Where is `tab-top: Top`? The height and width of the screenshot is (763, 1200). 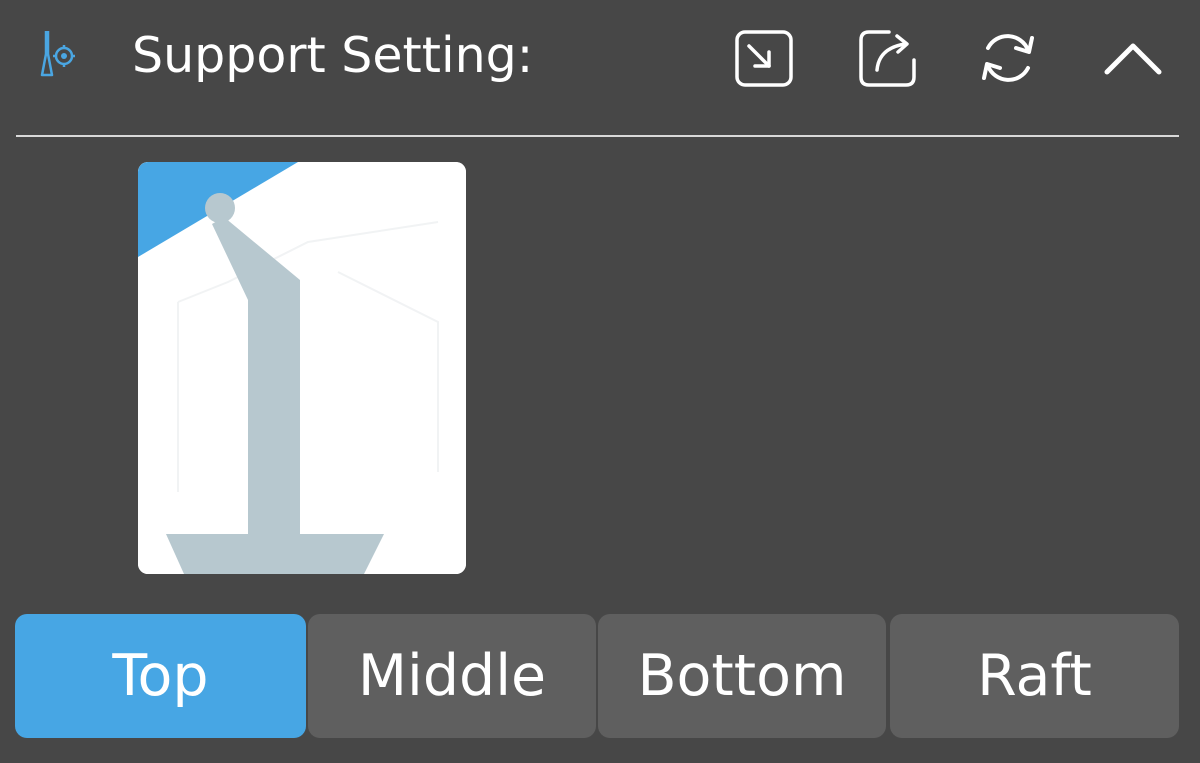
tab-top: Top is located at coordinates (160, 676).